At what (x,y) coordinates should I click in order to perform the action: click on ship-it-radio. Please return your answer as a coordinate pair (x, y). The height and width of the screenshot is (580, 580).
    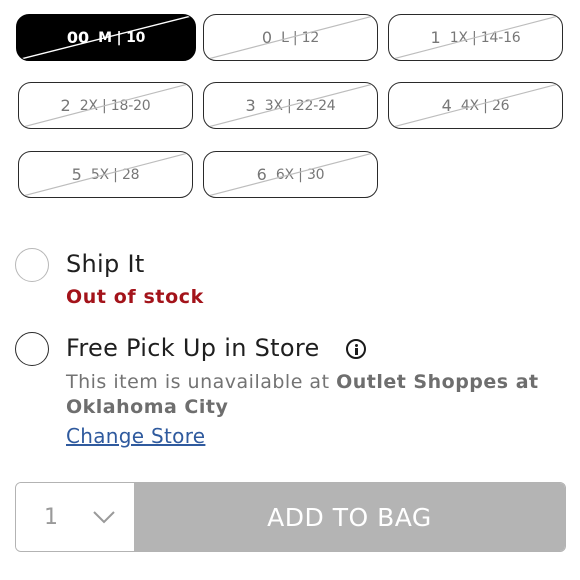
    Looking at the image, I should click on (32, 265).